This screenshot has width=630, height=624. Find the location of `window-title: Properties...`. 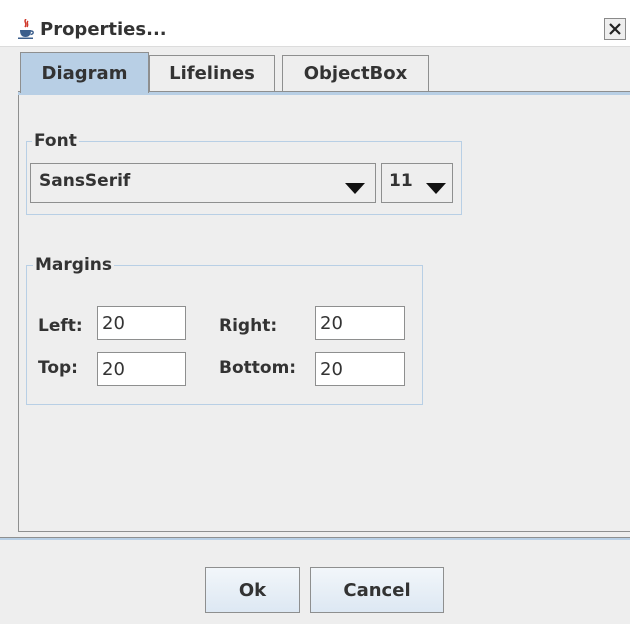

window-title: Properties... is located at coordinates (103, 29).